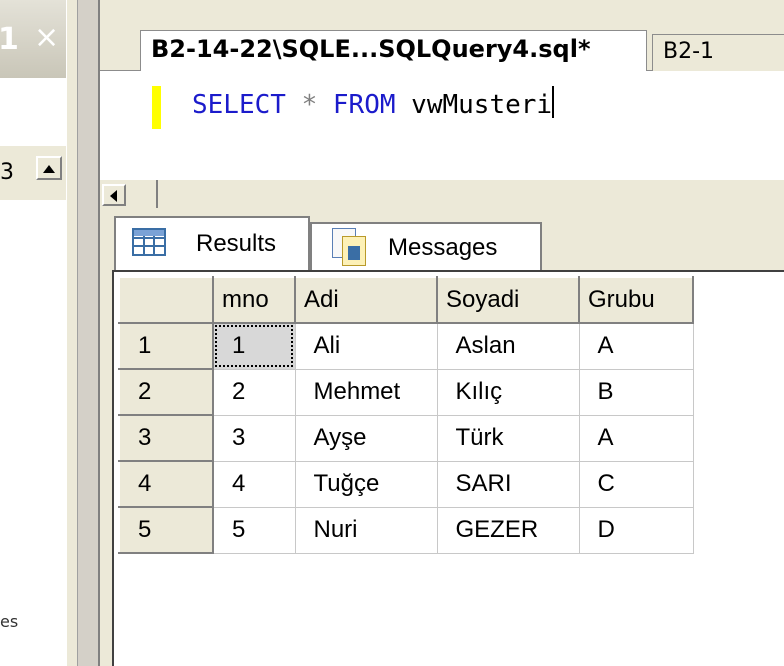  I want to click on editor-horizontal-scrollbar, so click(442, 194).